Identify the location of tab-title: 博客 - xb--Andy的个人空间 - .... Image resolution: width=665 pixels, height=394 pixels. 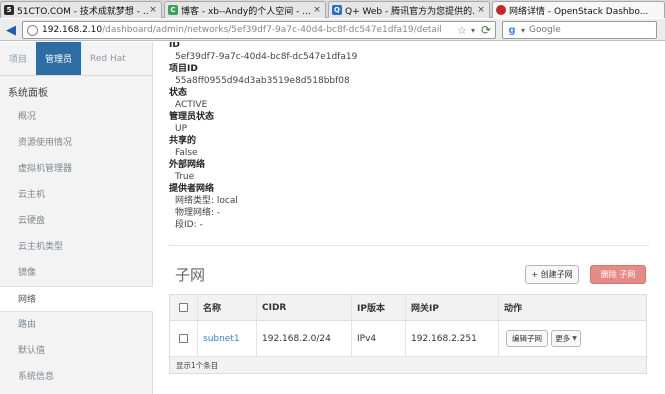
(246, 11).